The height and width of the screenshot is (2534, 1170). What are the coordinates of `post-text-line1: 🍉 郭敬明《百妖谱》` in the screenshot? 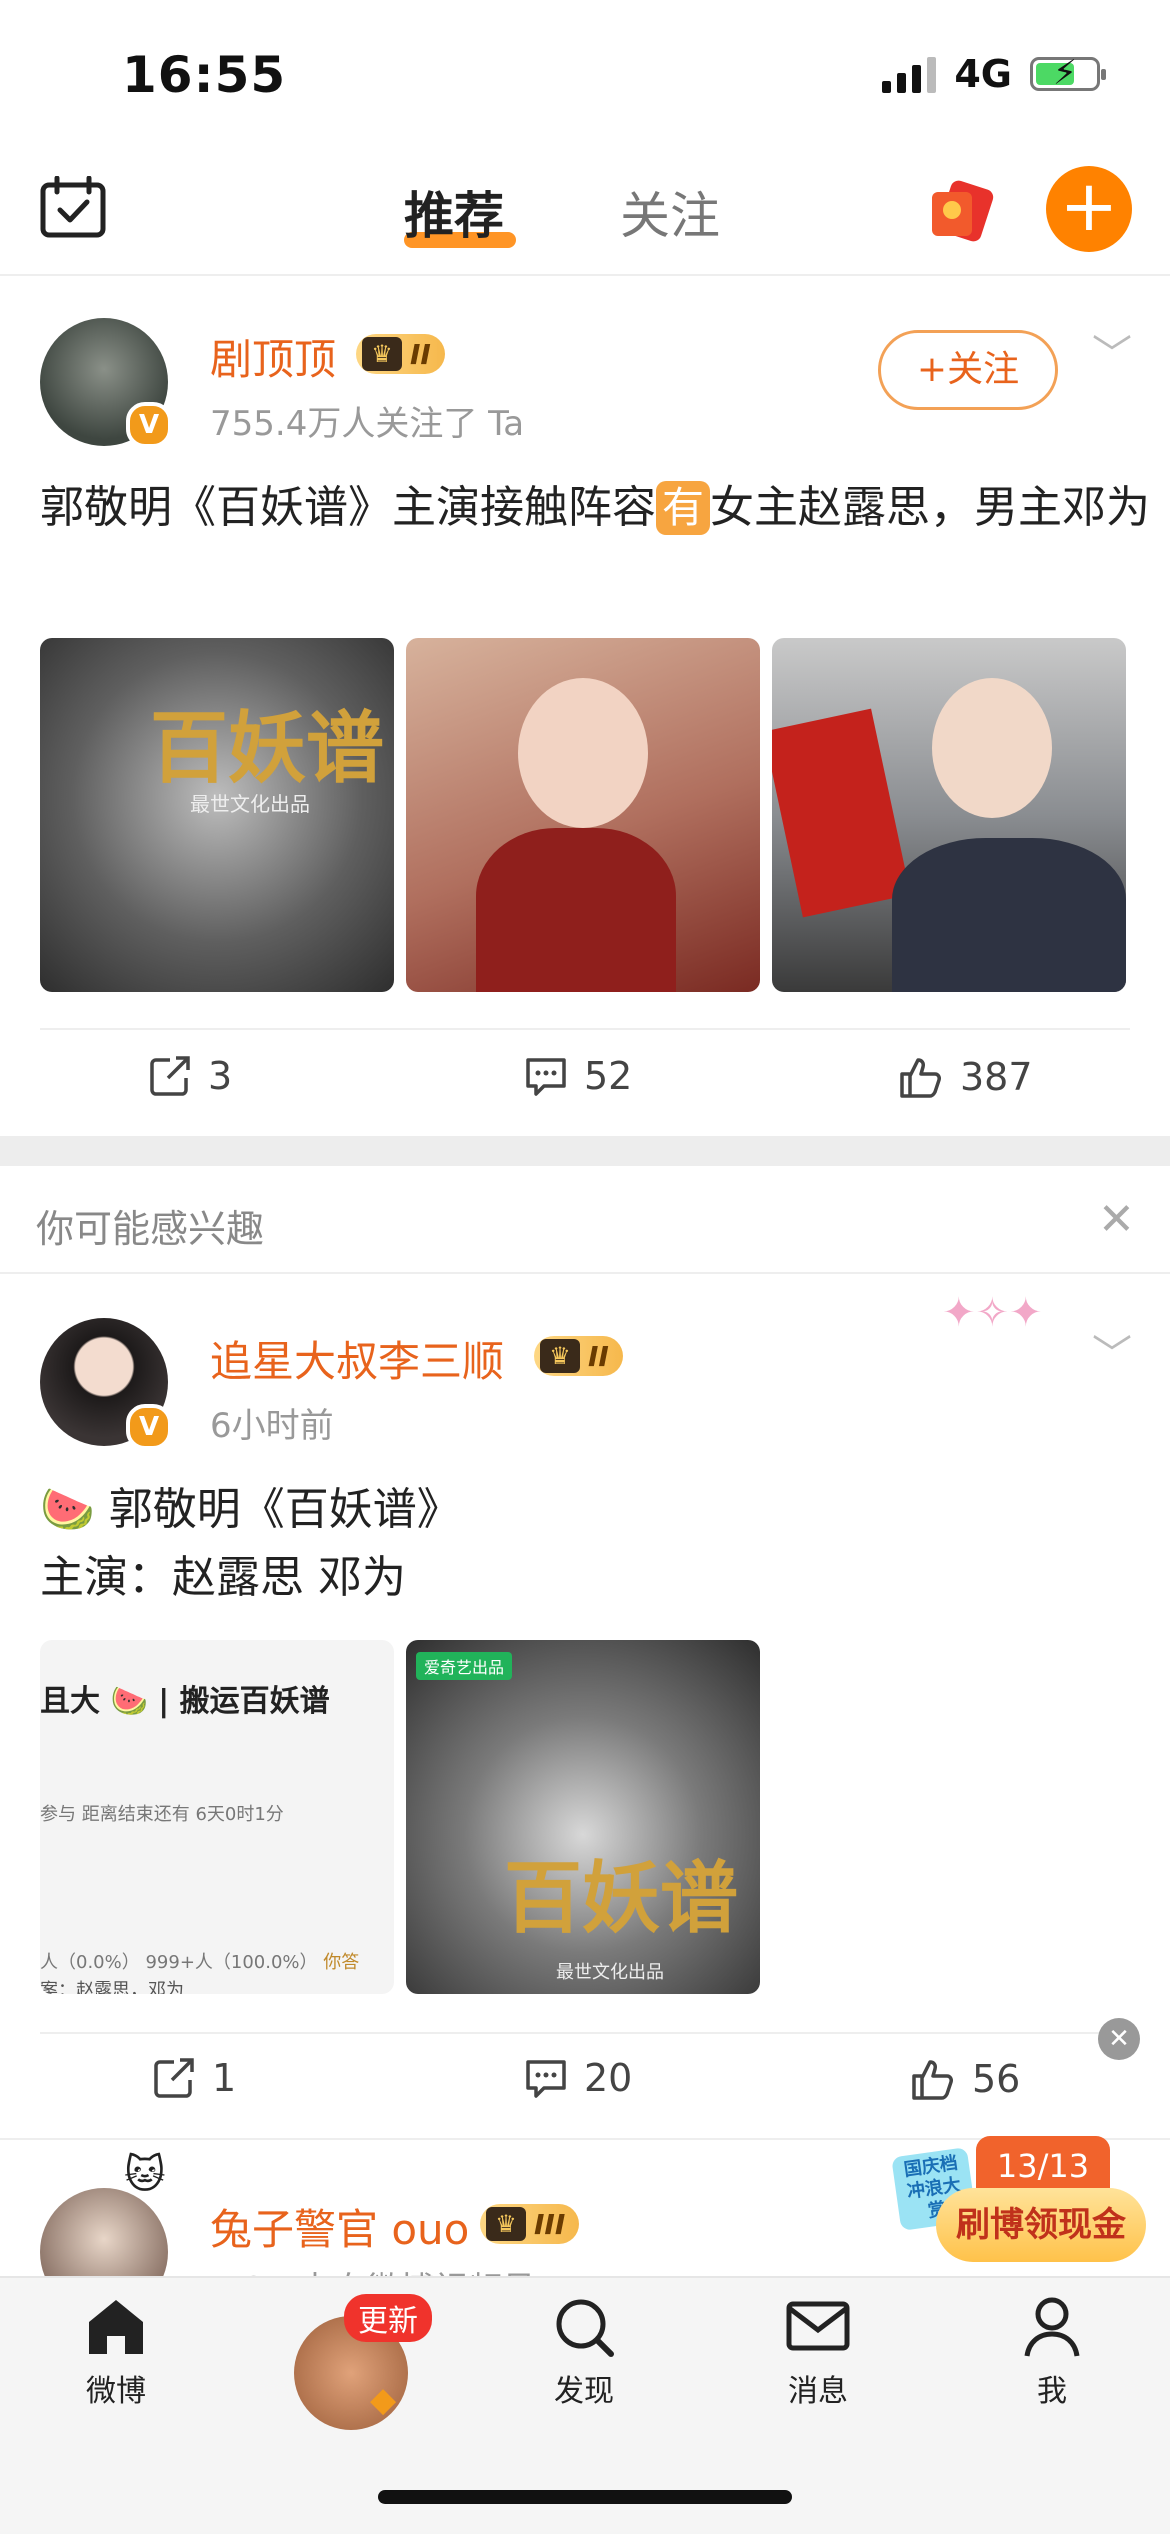 It's located at (250, 1509).